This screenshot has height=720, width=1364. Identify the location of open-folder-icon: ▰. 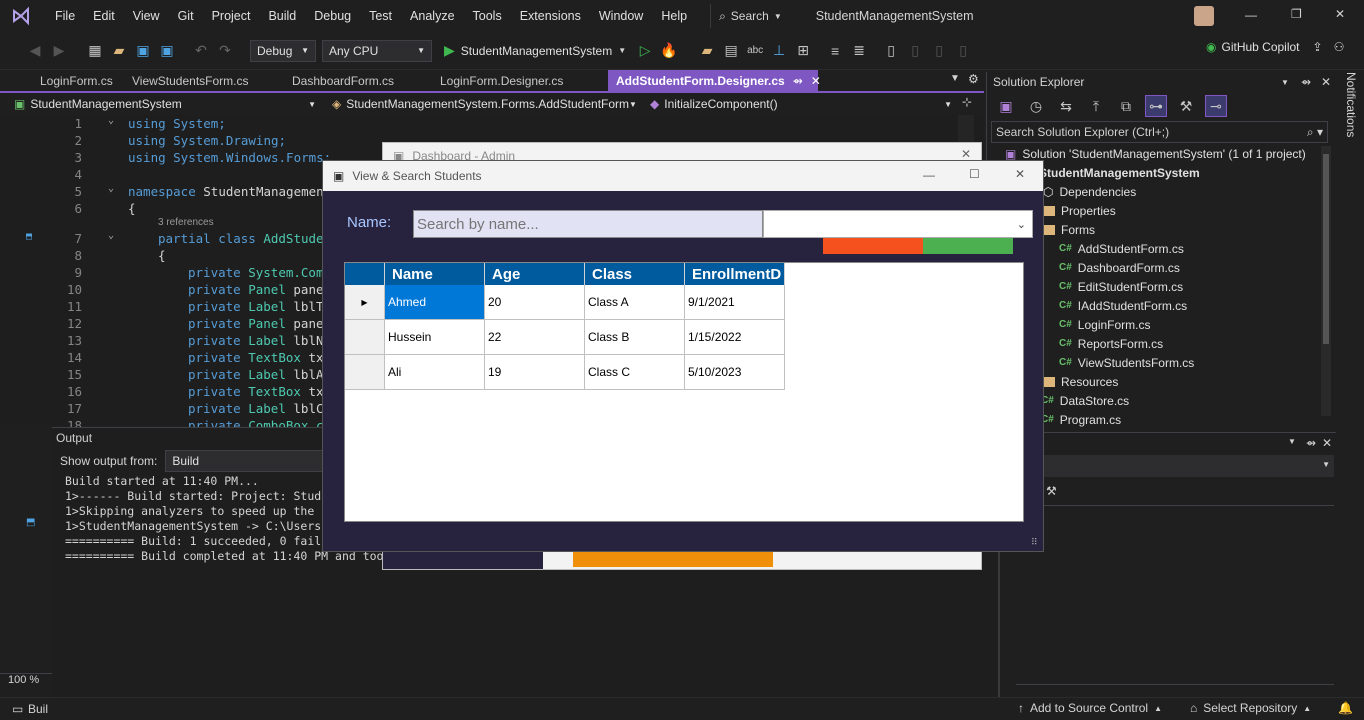
(119, 51).